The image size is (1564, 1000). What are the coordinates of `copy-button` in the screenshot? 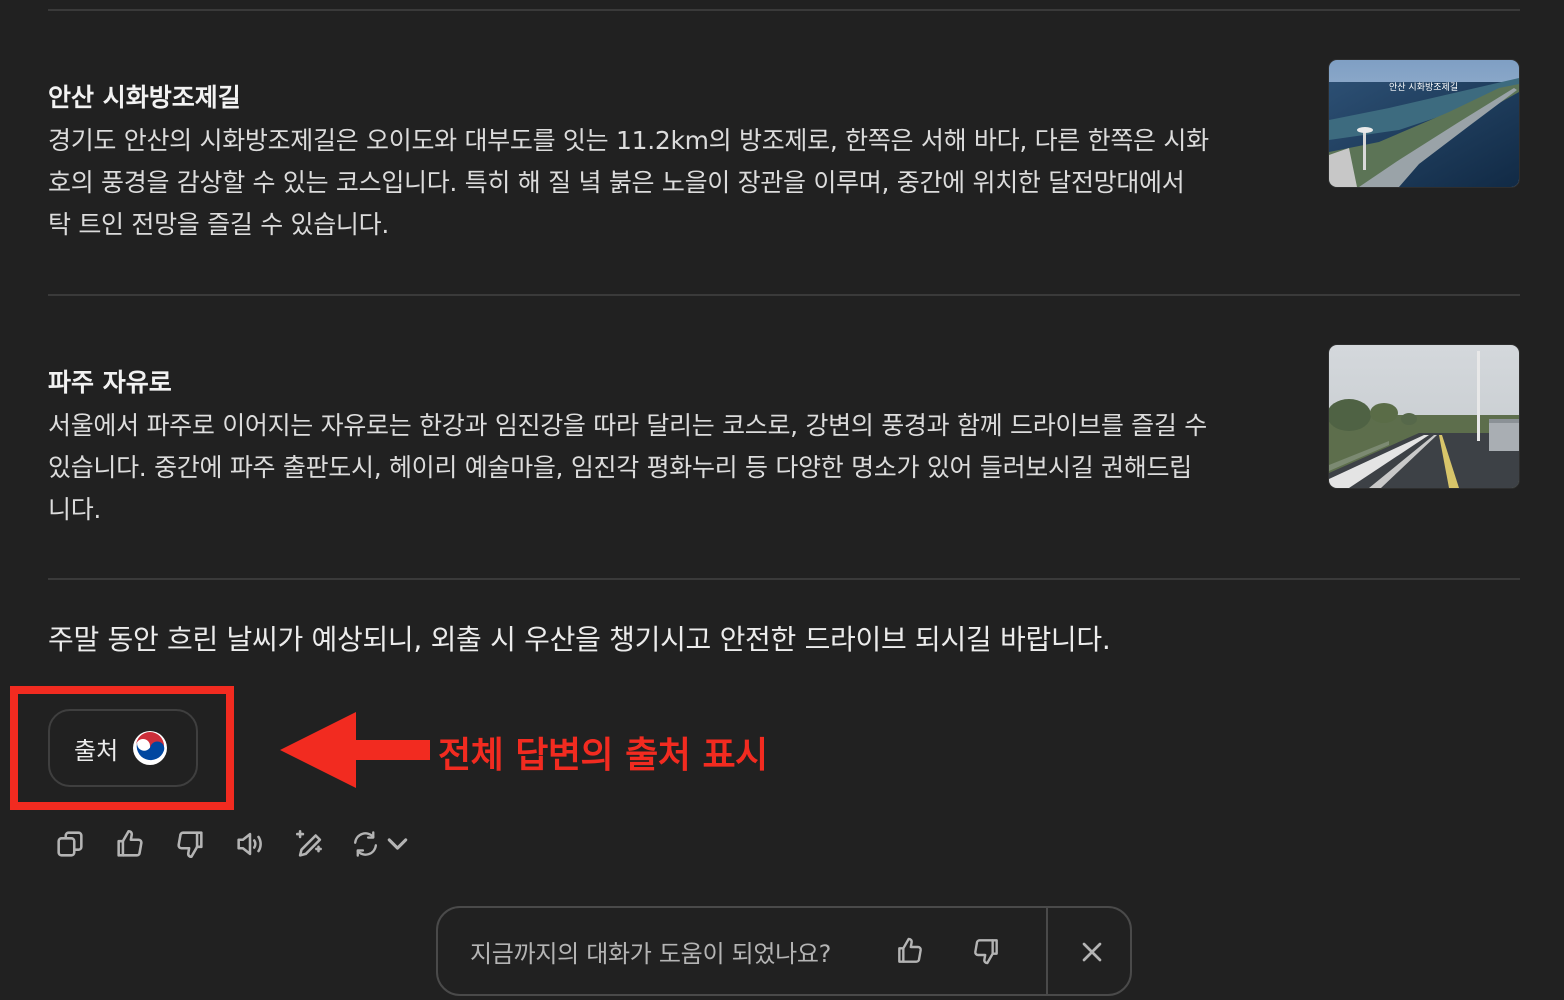 It's located at (70, 844).